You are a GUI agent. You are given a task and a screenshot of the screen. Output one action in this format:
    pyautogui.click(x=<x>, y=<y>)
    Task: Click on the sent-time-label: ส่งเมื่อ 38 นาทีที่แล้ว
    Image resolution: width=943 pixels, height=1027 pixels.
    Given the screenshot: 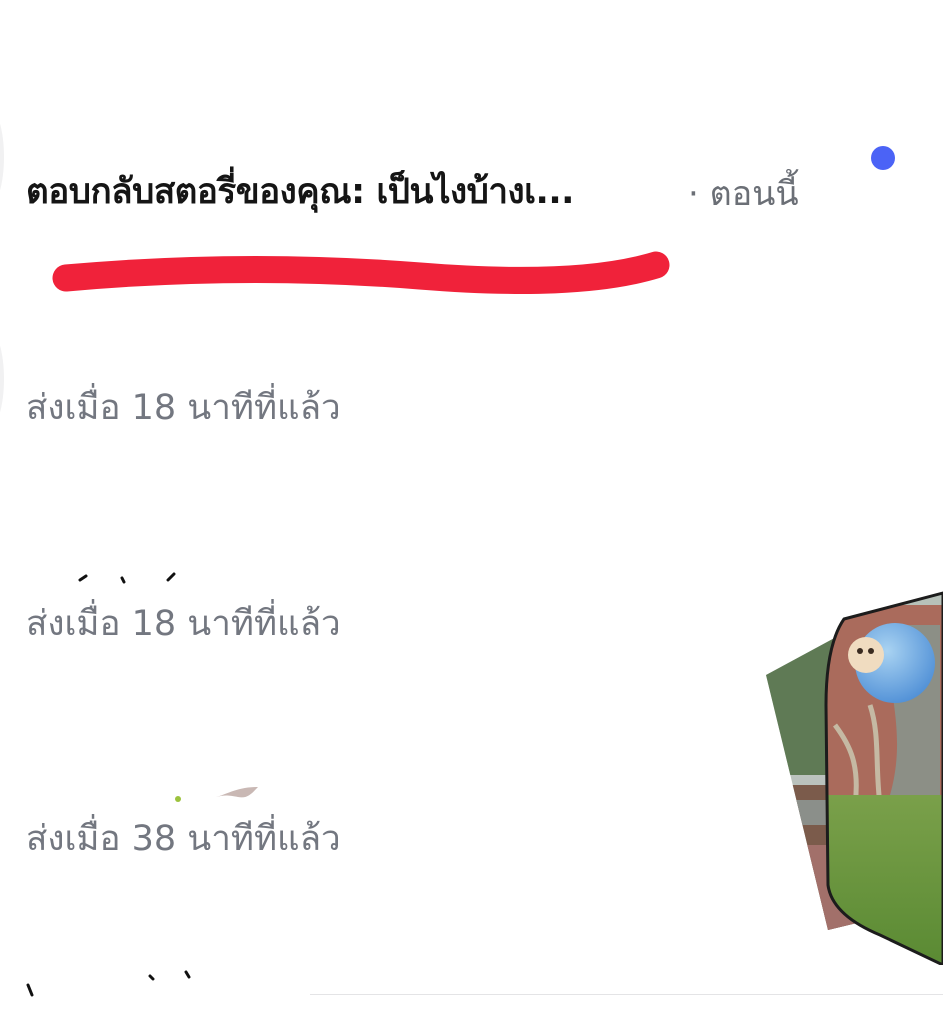 What is the action you would take?
    pyautogui.click(x=183, y=839)
    